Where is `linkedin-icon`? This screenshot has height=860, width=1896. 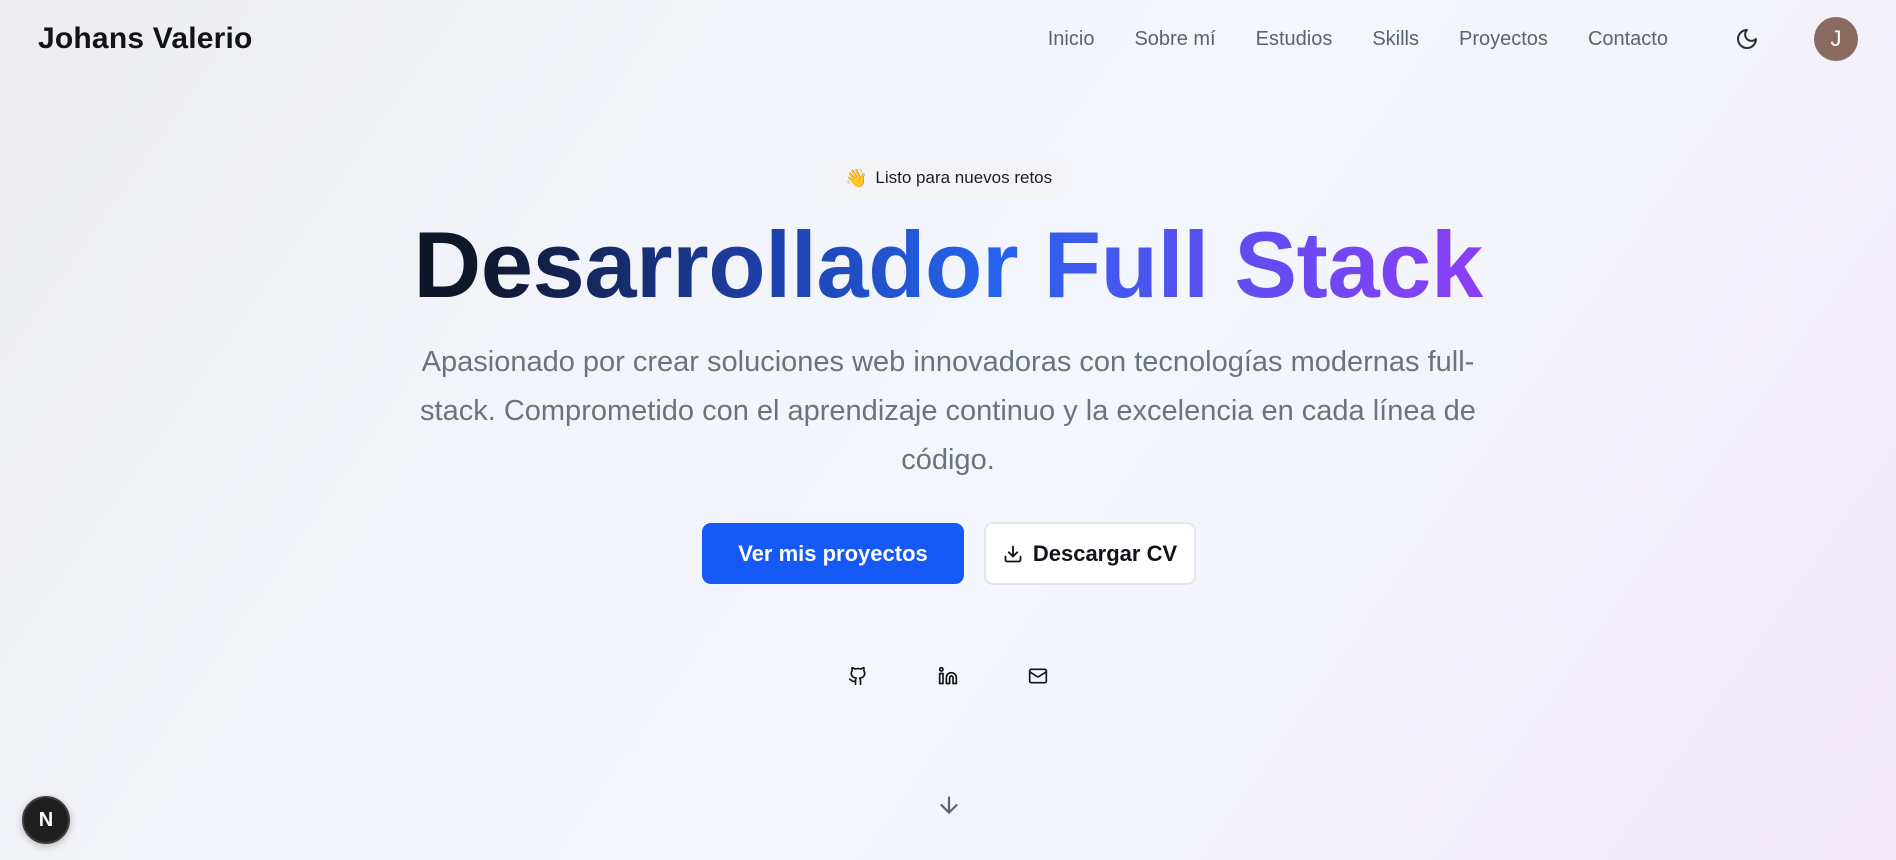
linkedin-icon is located at coordinates (948, 675).